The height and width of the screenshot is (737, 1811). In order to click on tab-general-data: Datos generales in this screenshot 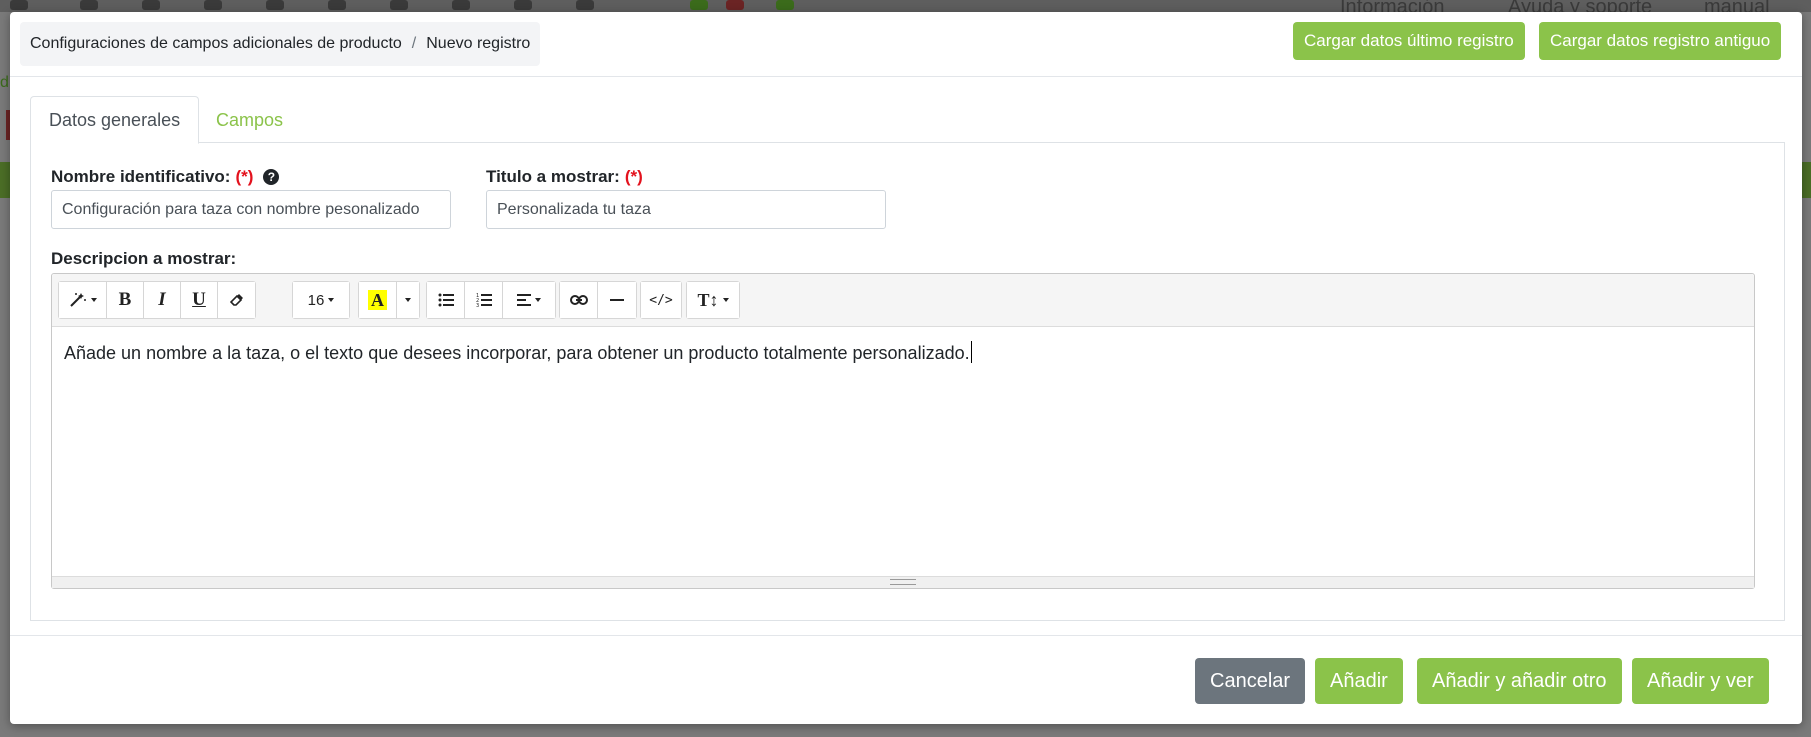, I will do `click(115, 120)`.